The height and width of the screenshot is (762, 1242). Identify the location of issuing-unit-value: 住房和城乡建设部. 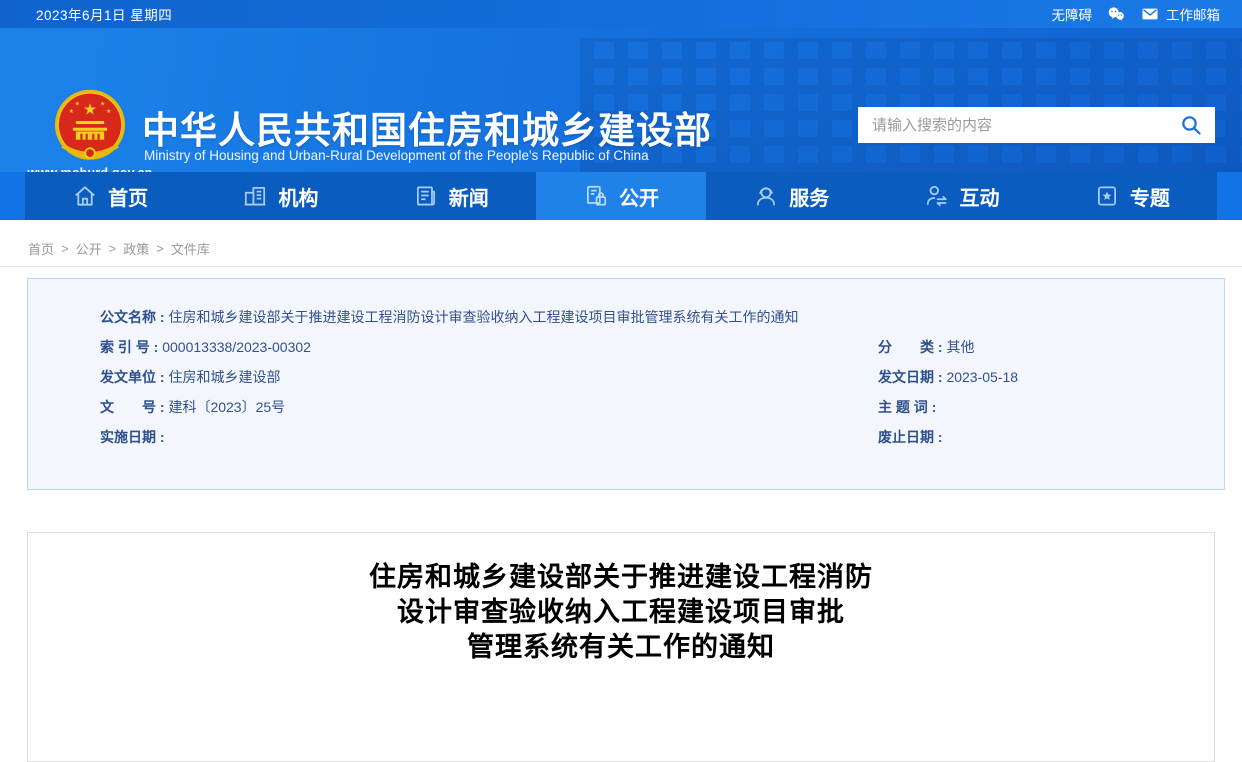
(224, 377).